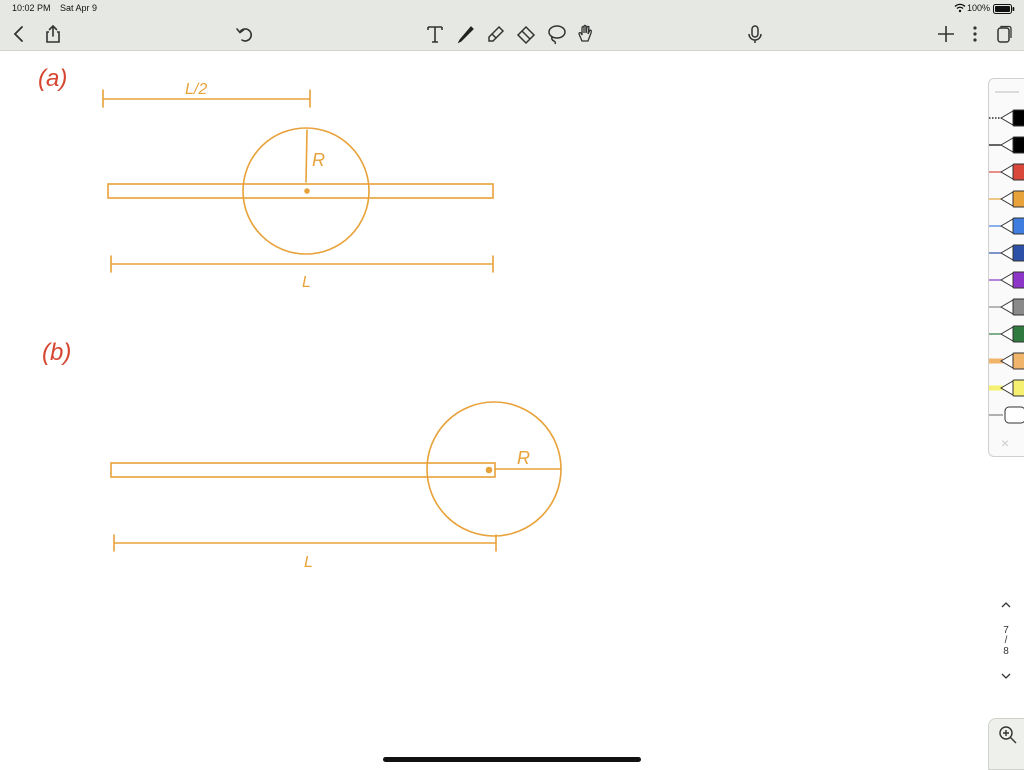  I want to click on lasso-tool-icon, so click(557, 35).